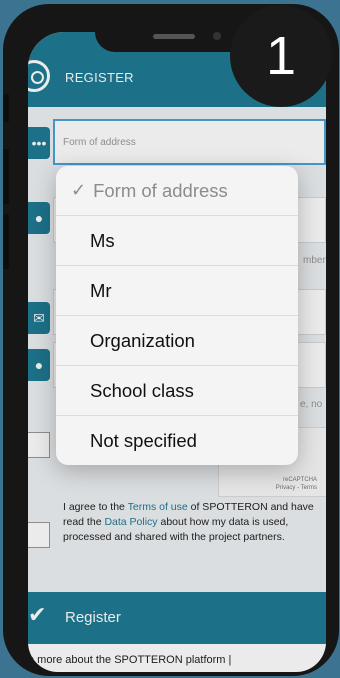 The image size is (340, 678). What do you see at coordinates (281, 56) in the screenshot?
I see `step-number-badge: 1` at bounding box center [281, 56].